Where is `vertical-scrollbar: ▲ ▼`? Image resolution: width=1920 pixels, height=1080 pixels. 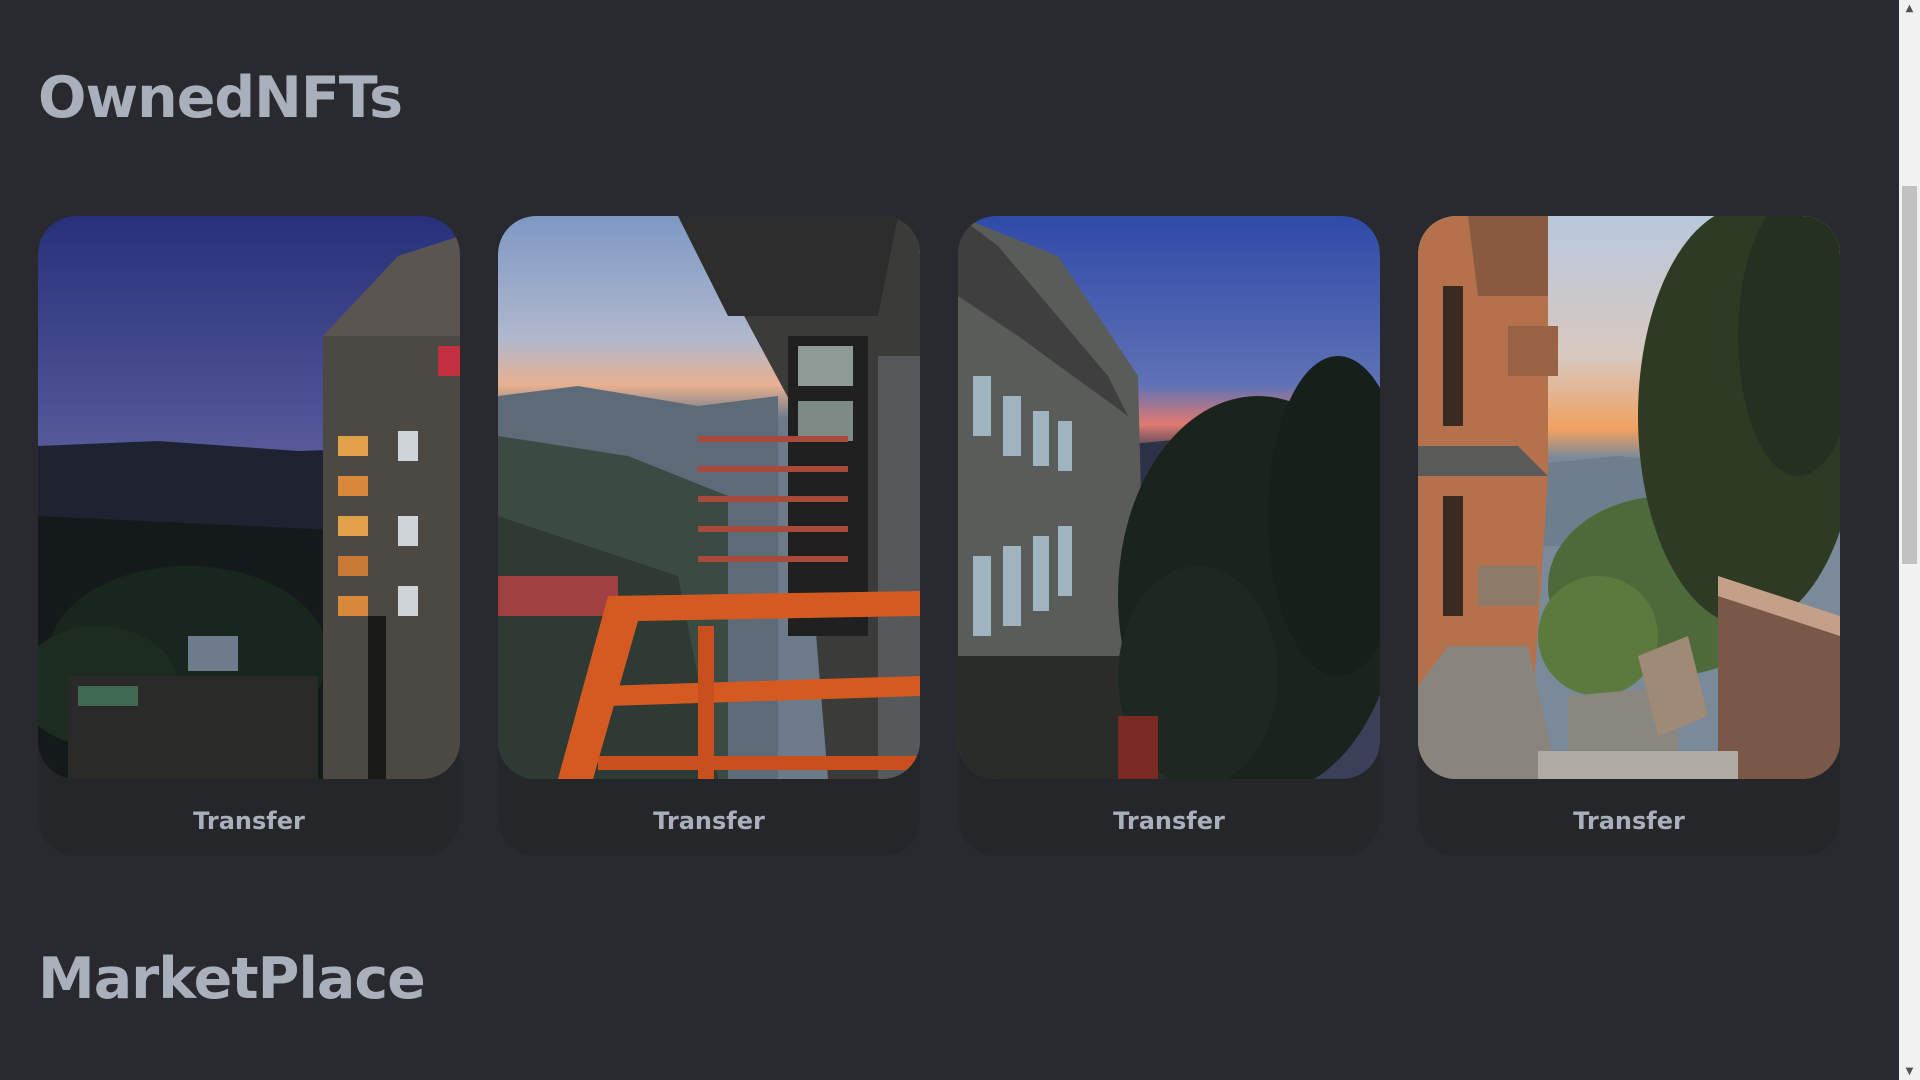
vertical-scrollbar: ▲ ▼ is located at coordinates (1909, 540).